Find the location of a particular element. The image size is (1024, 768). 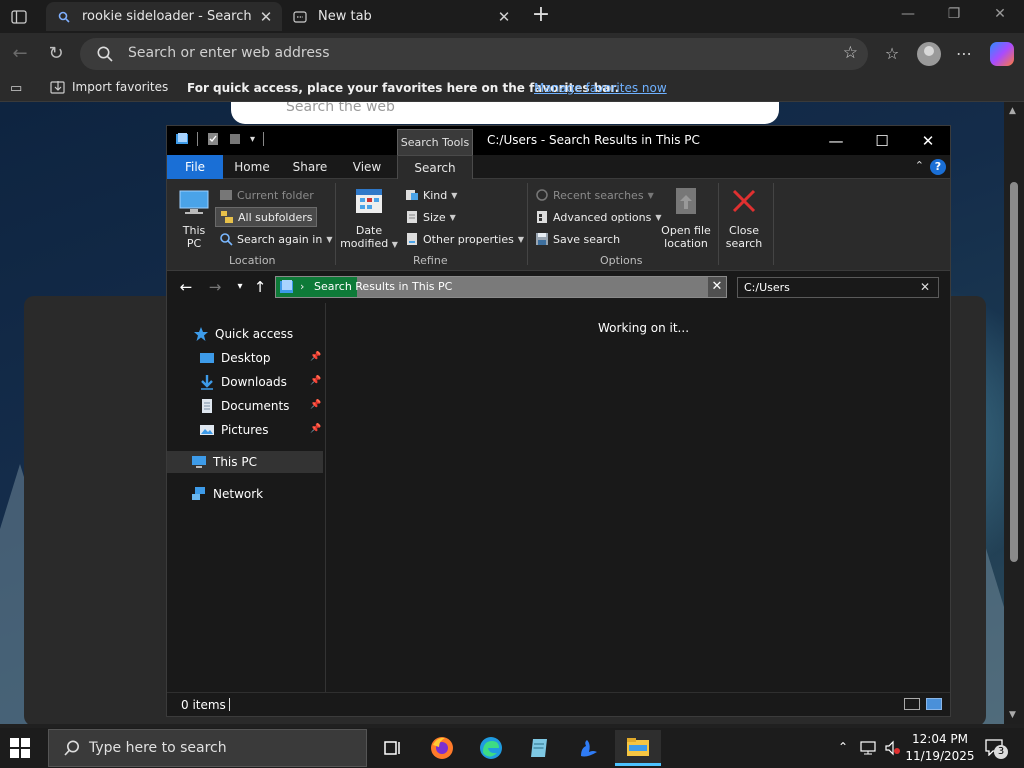

task-view-icon is located at coordinates (392, 748).